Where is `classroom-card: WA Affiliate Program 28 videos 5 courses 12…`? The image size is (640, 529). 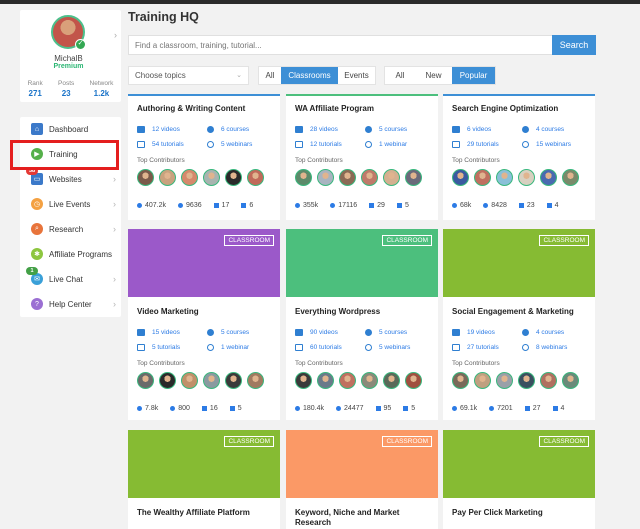
classroom-card: WA Affiliate Program 28 videos 5 courses 12… is located at coordinates (362, 157).